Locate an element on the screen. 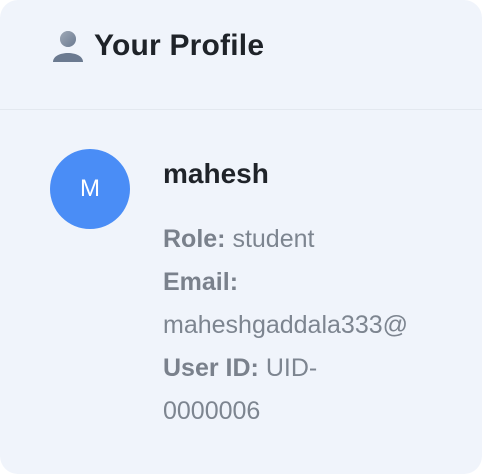 The height and width of the screenshot is (474, 482). userid-value-part1: UID- is located at coordinates (291, 368).